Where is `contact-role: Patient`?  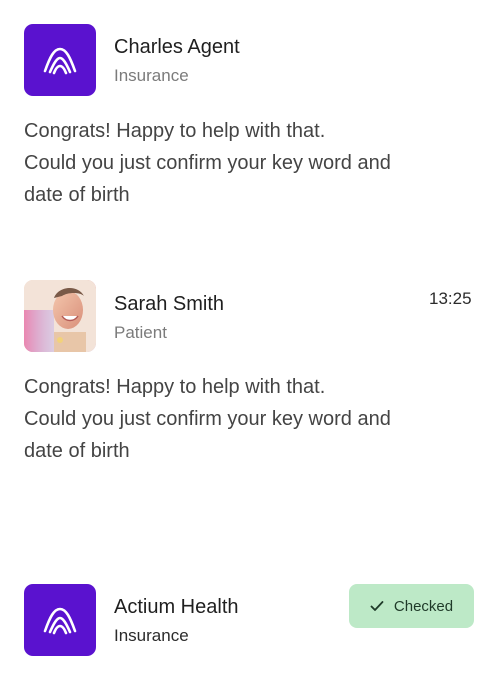
contact-role: Patient is located at coordinates (140, 332).